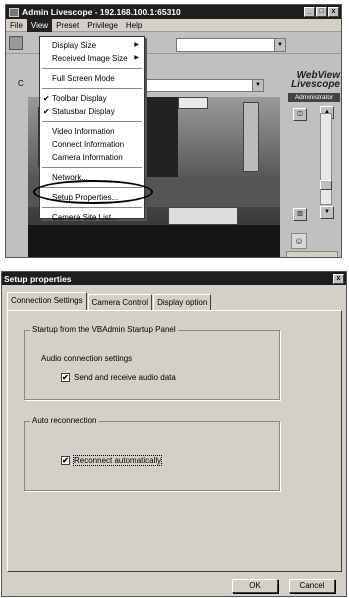 The image size is (349, 598). I want to click on menu-item-video-information: Video Information, so click(92, 131).